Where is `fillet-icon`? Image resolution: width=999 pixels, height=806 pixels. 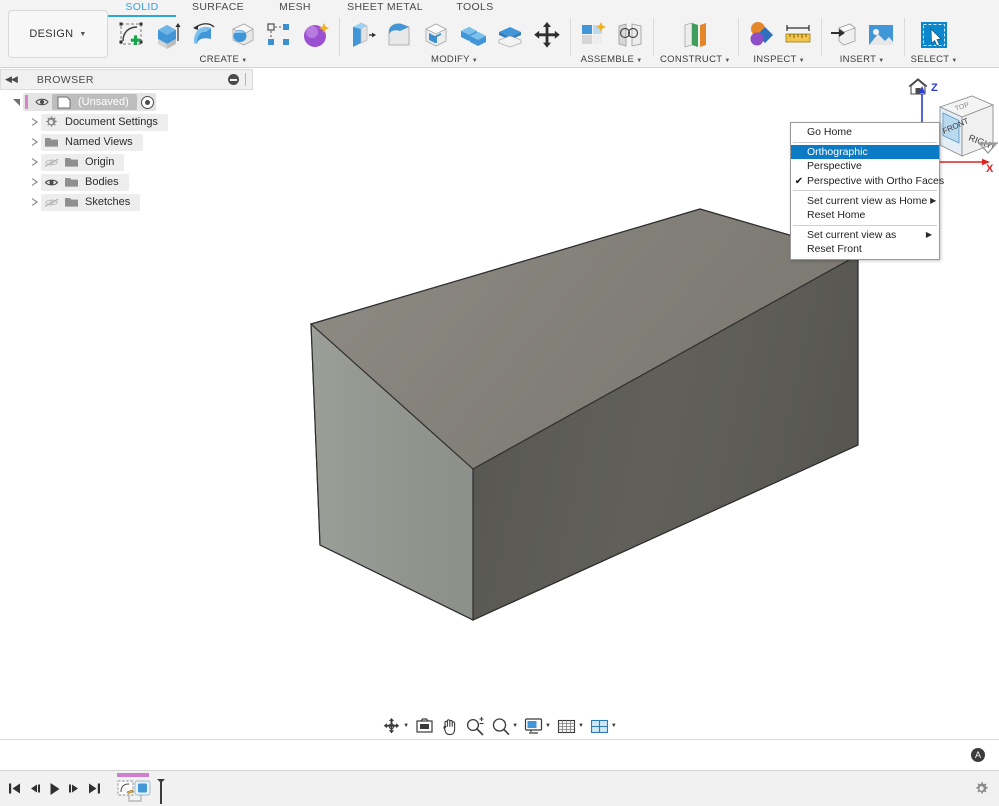 fillet-icon is located at coordinates (399, 35).